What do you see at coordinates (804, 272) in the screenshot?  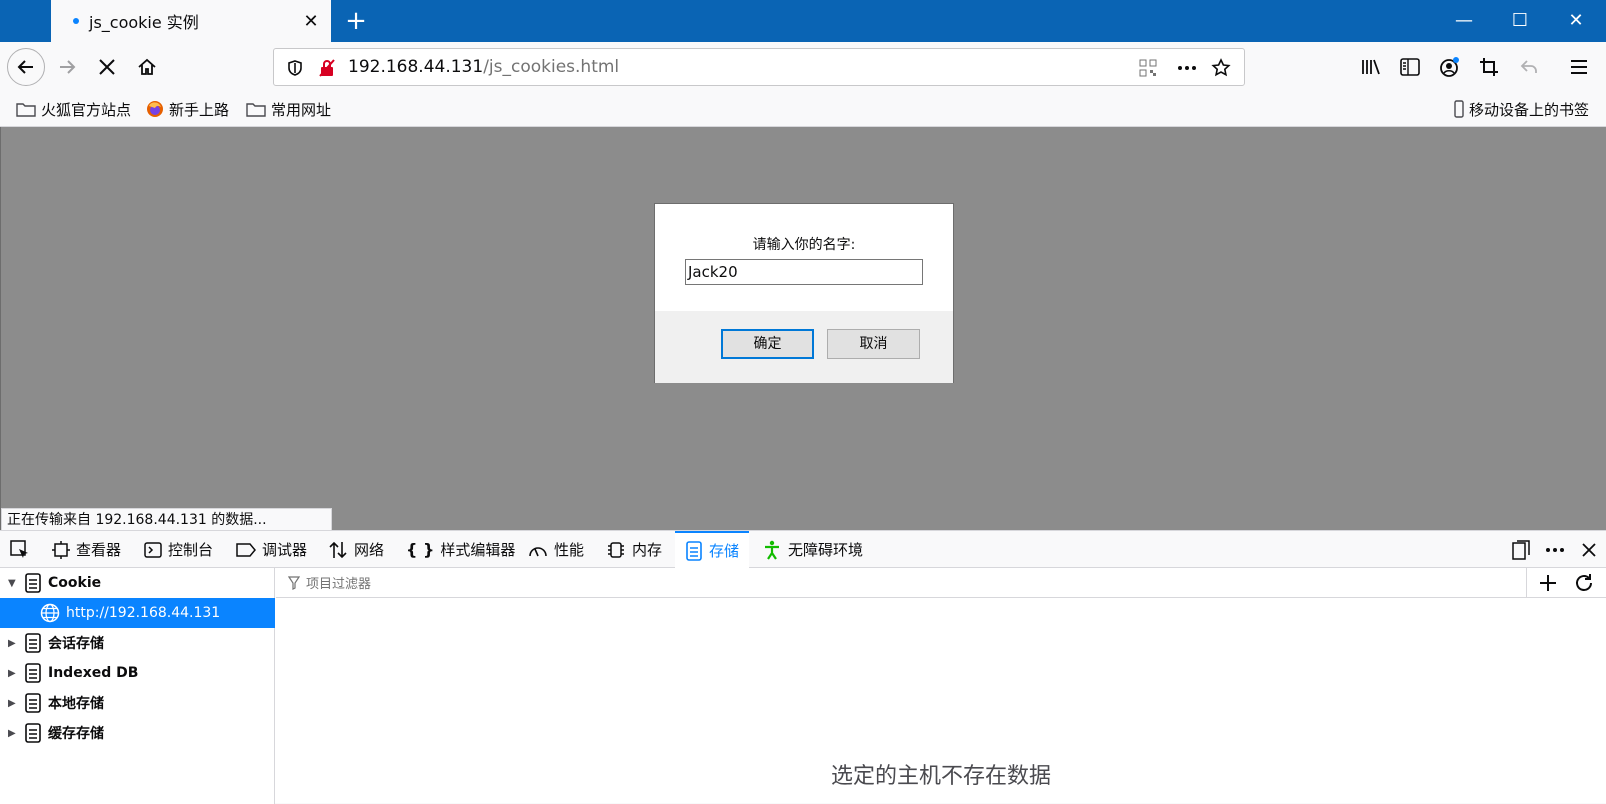 I see `name-input: Jack20` at bounding box center [804, 272].